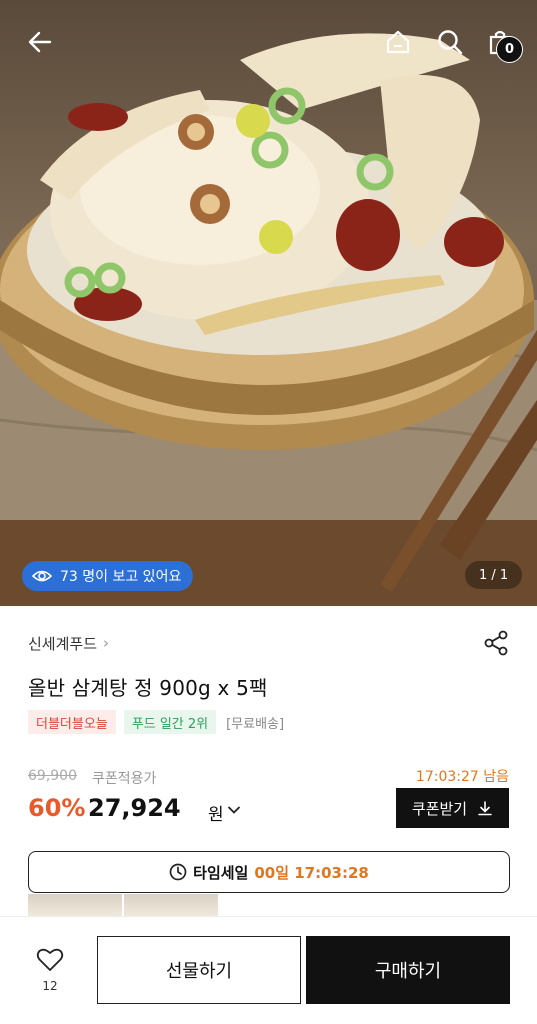 The width and height of the screenshot is (537, 1024). Describe the element at coordinates (50, 959) in the screenshot. I see `heart-icon` at that location.